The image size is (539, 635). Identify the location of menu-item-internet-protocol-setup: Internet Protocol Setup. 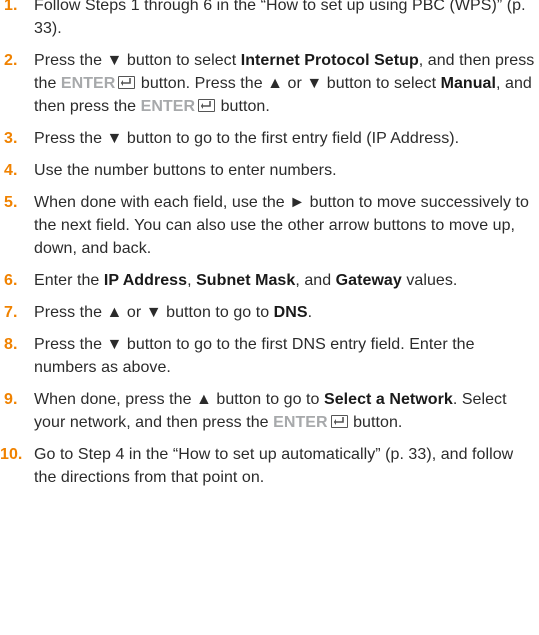
(329, 60).